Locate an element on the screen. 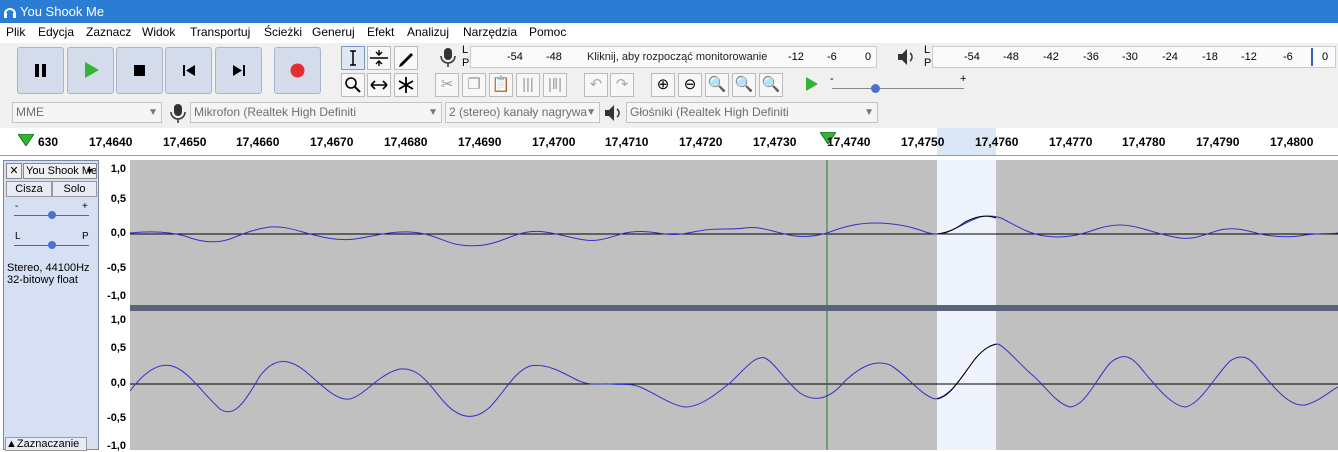  envelope-icon is located at coordinates (379, 58).